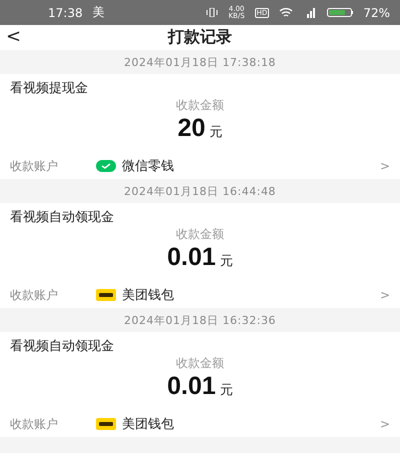 Image resolution: width=400 pixels, height=453 pixels. I want to click on back-button: <, so click(14, 37).